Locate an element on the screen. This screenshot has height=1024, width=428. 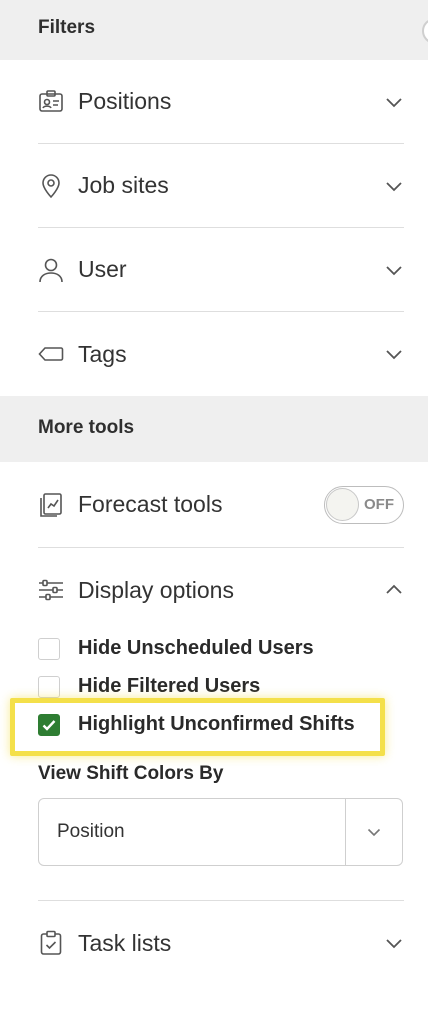
checkbox-highlight-unconfirmed: Highlight Unconfirmed Shifts is located at coordinates (196, 724).